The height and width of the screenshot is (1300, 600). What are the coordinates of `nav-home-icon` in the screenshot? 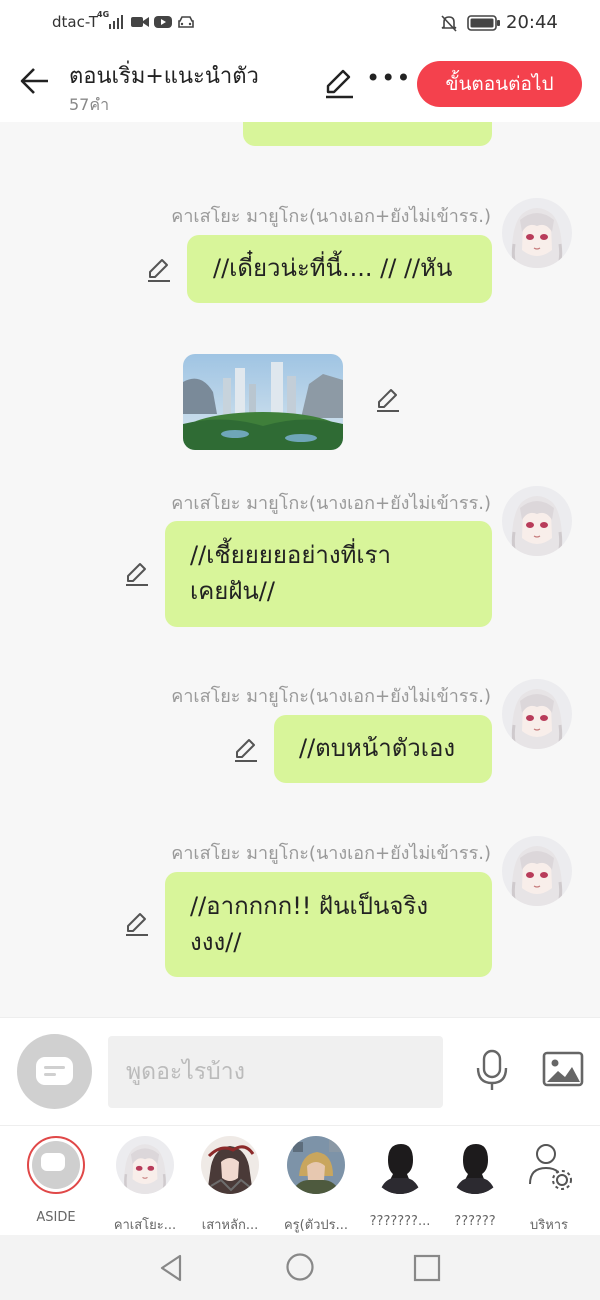 It's located at (300, 1267).